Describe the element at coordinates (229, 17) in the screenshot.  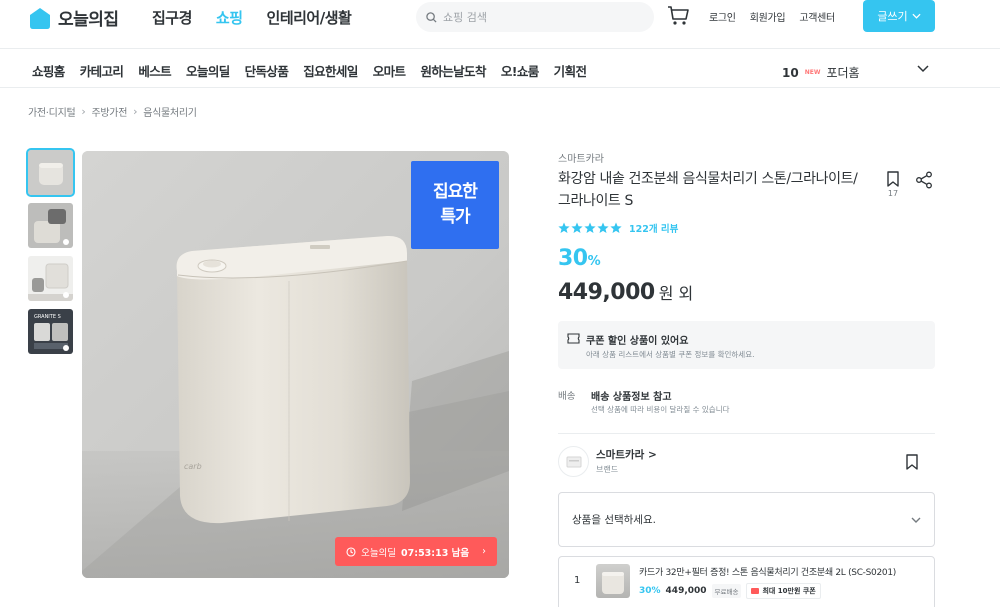
I see `nav-shopping: 쇼핑` at that location.